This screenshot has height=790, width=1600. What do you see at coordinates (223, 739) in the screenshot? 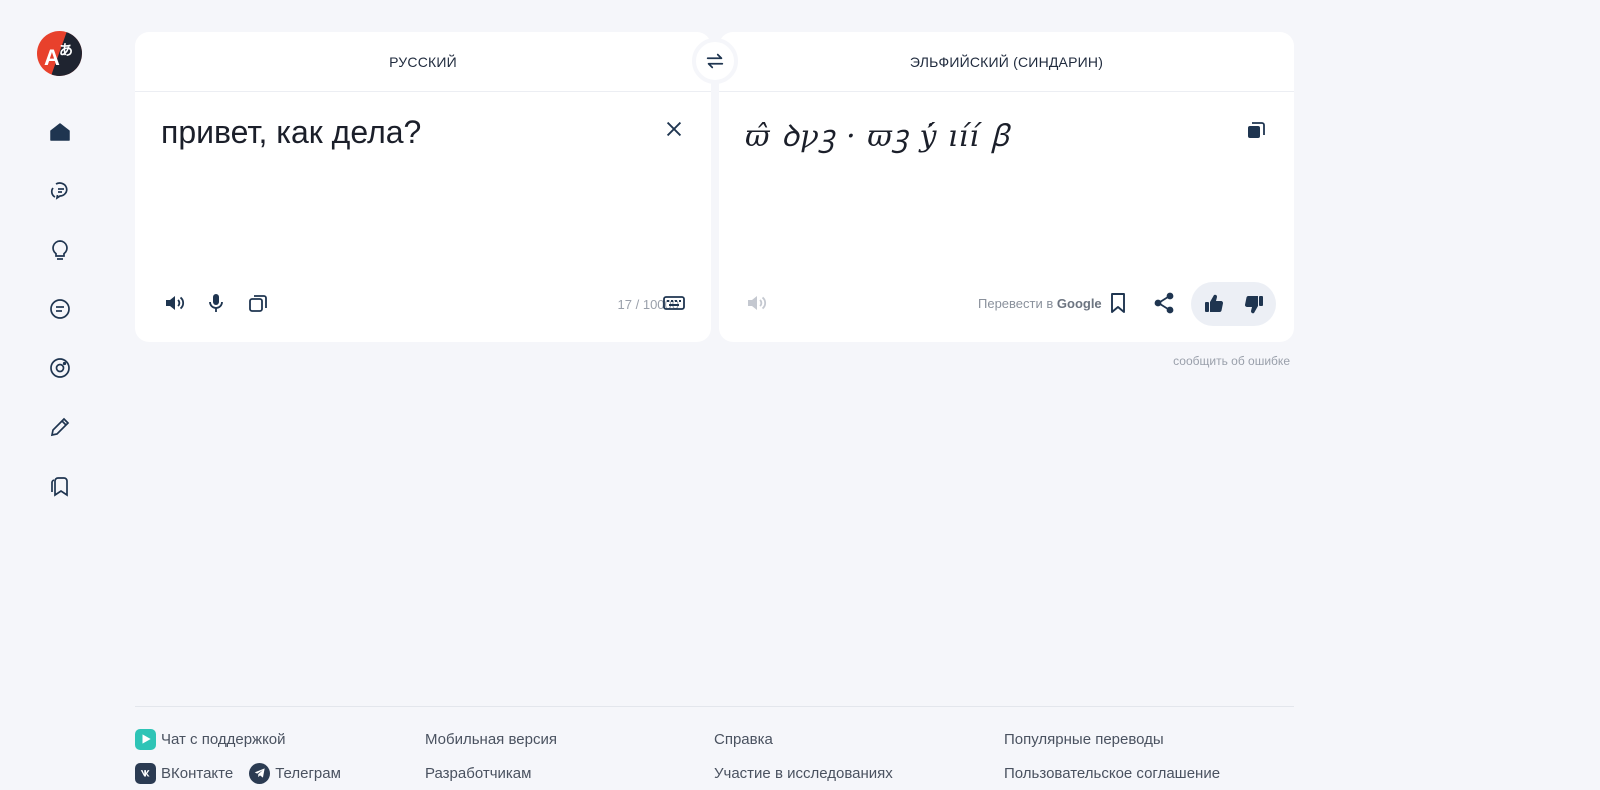
I see `support-chat-label: Чат с поддержкой` at bounding box center [223, 739].